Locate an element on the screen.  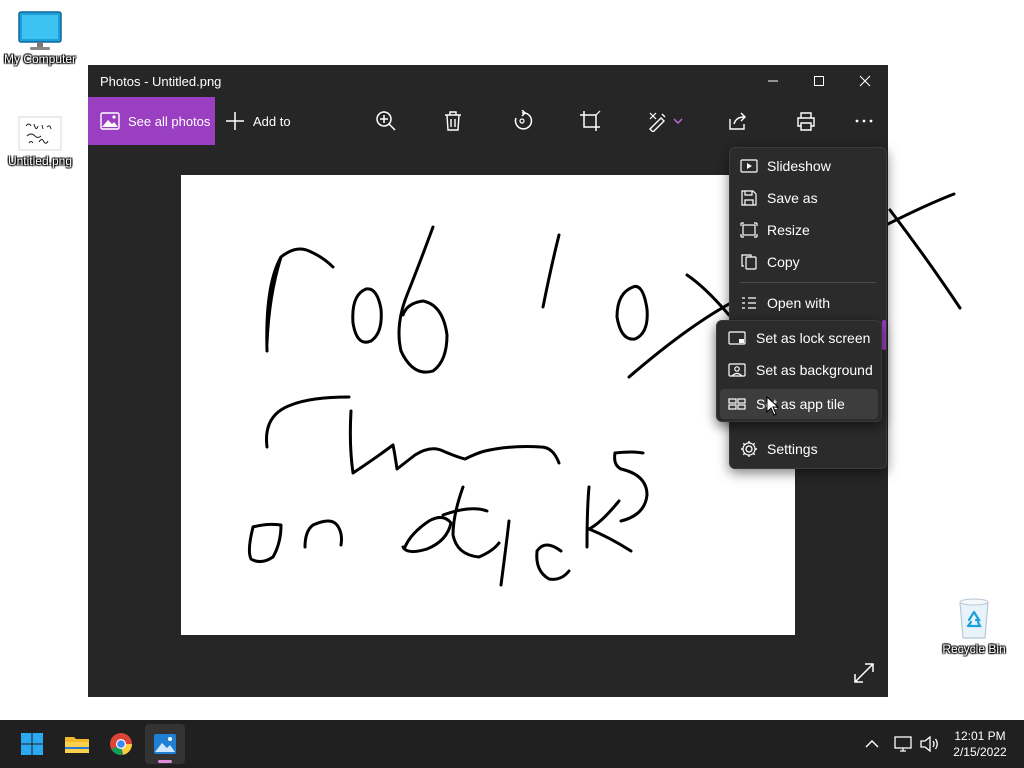
active-app-indicator is located at coordinates (165, 761).